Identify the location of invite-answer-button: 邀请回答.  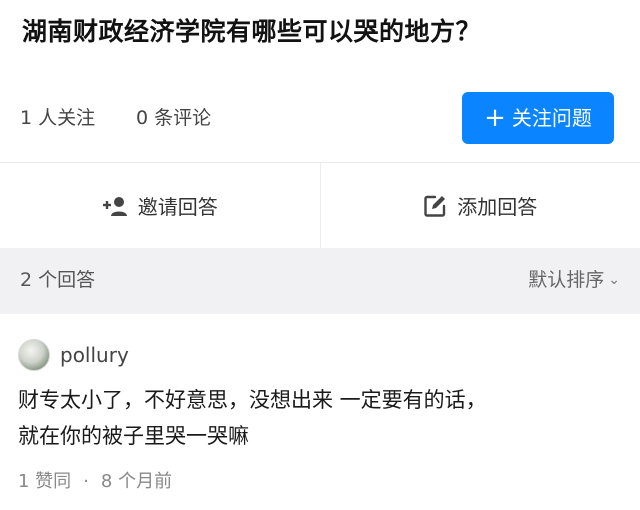
(160, 205).